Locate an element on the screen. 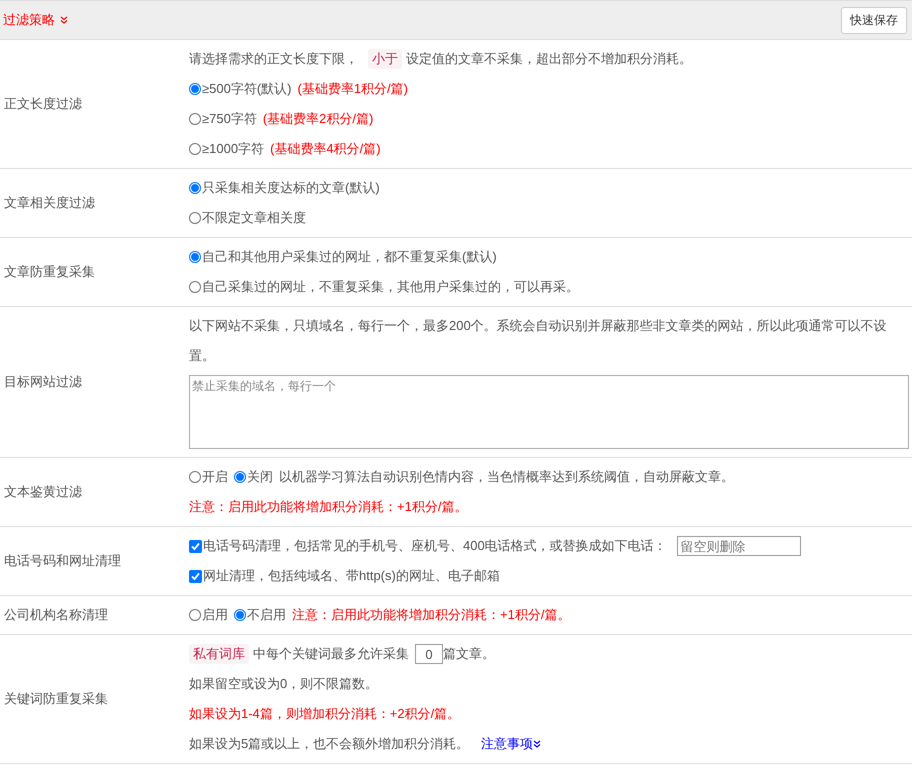 This screenshot has height=768, width=912. hint-text: 请选择需求的正文长度下限， is located at coordinates (273, 59).